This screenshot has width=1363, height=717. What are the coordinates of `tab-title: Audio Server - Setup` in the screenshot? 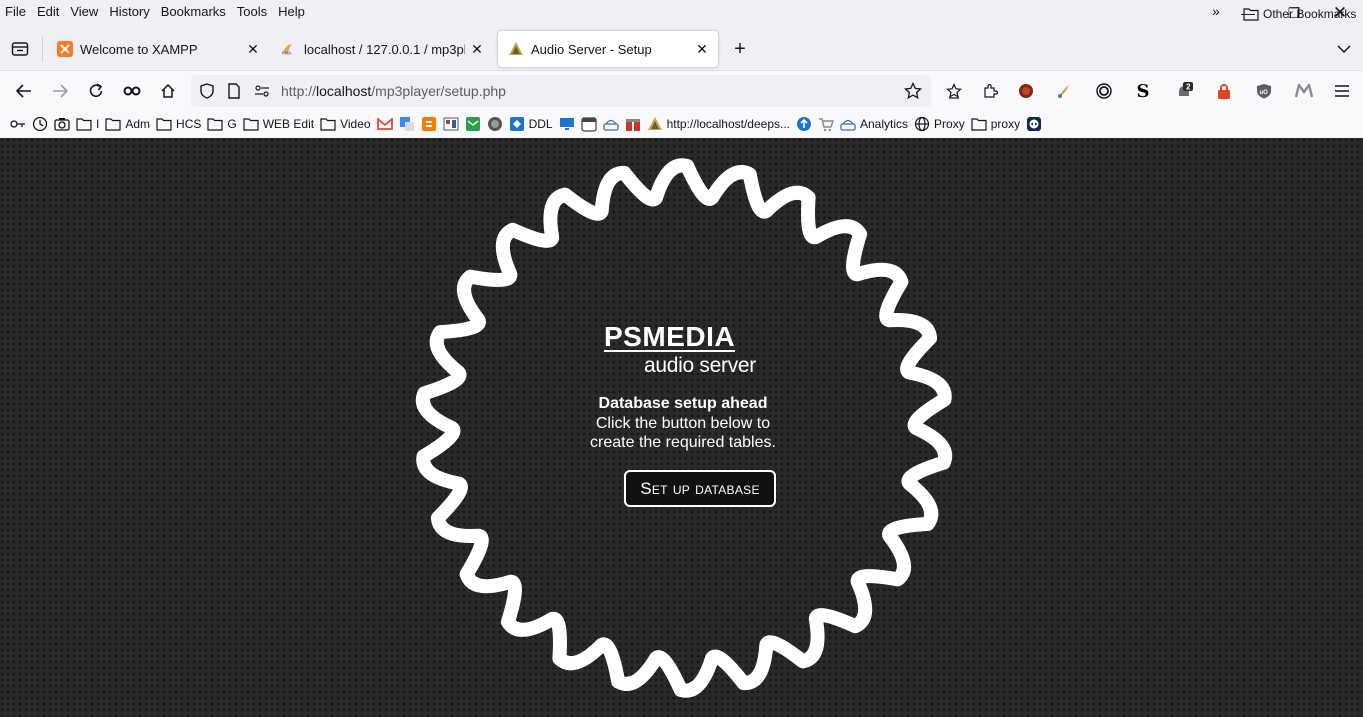 It's located at (591, 49).